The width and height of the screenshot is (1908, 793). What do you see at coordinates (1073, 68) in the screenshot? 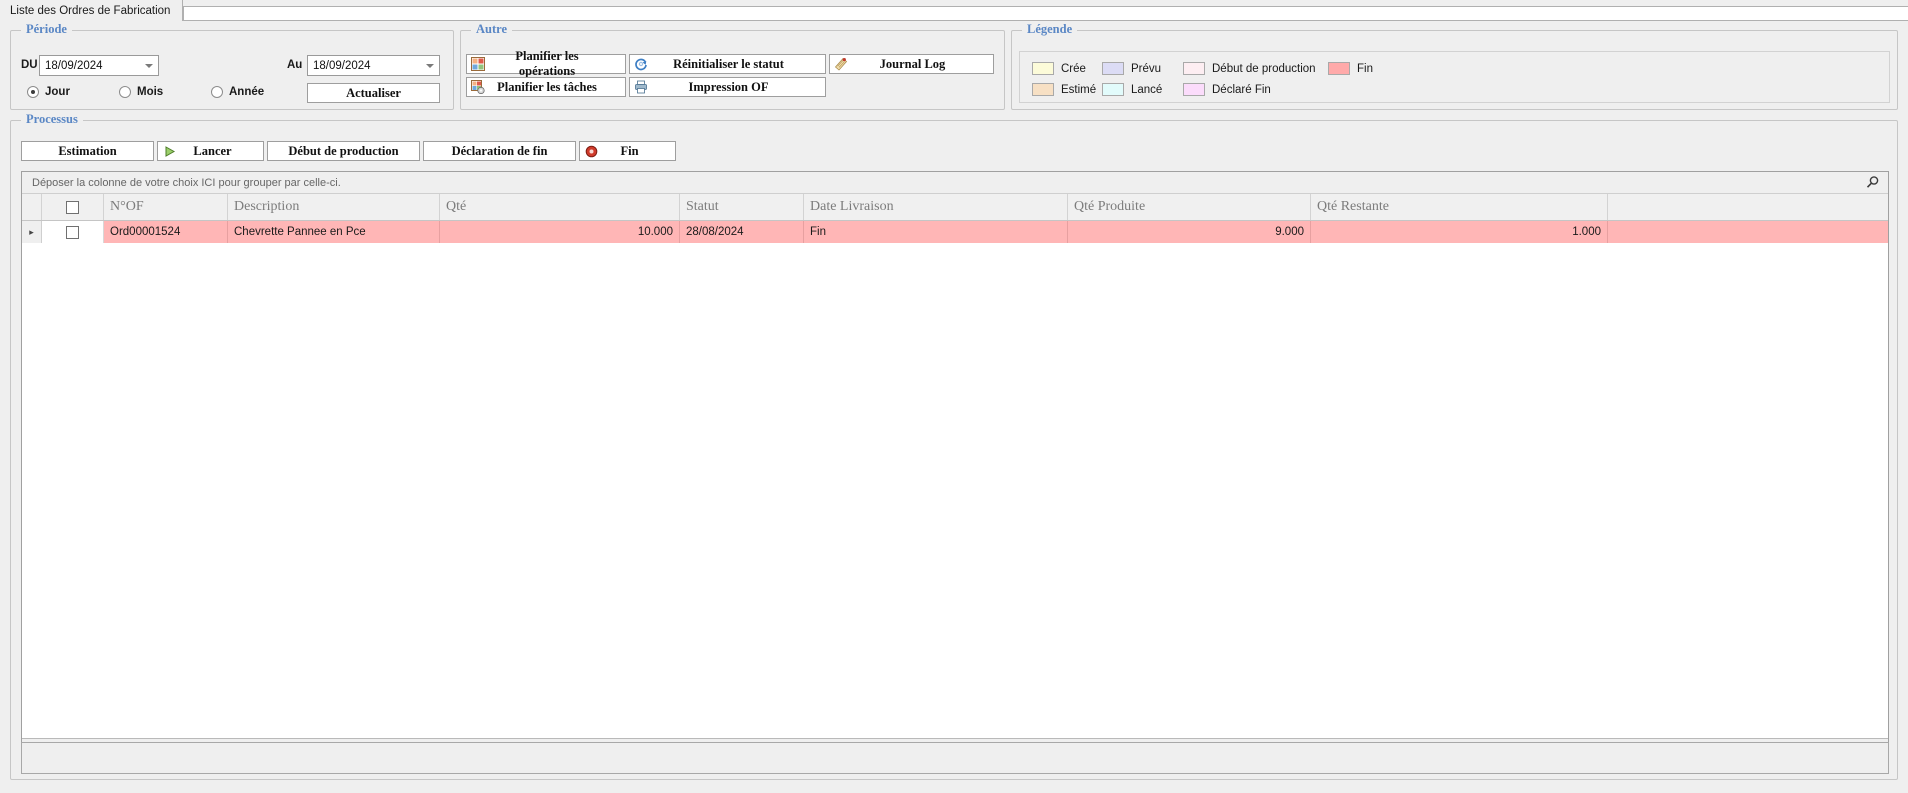
I see `legend-label: Crée` at bounding box center [1073, 68].